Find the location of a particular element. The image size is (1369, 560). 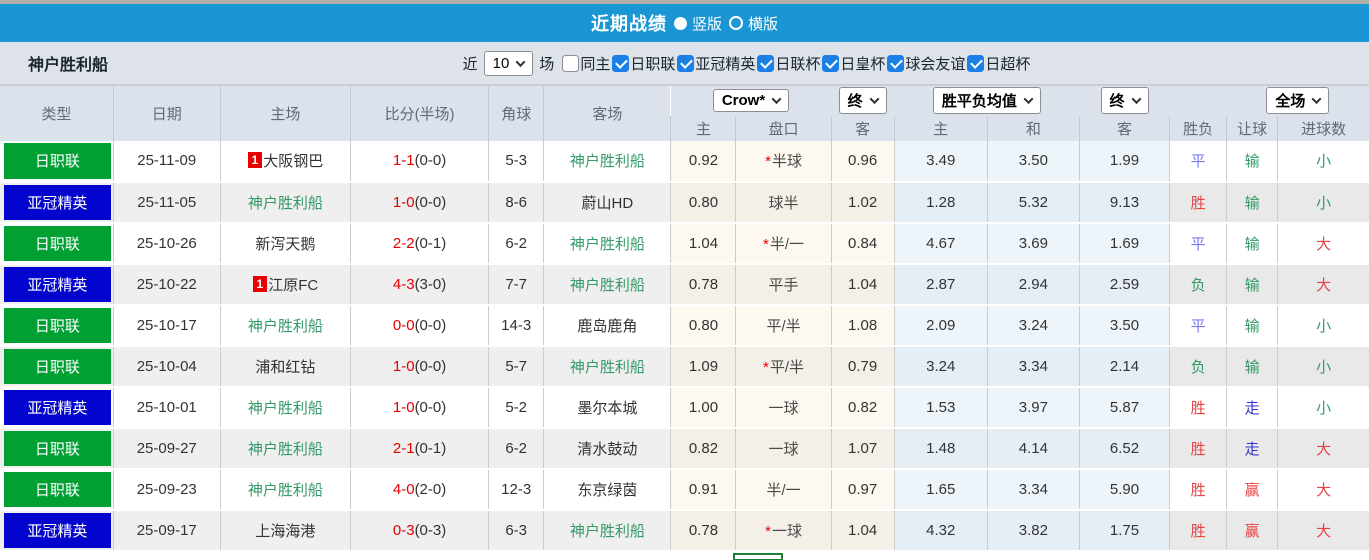

avg-odds-cell: 1.69 is located at coordinates (1124, 243).